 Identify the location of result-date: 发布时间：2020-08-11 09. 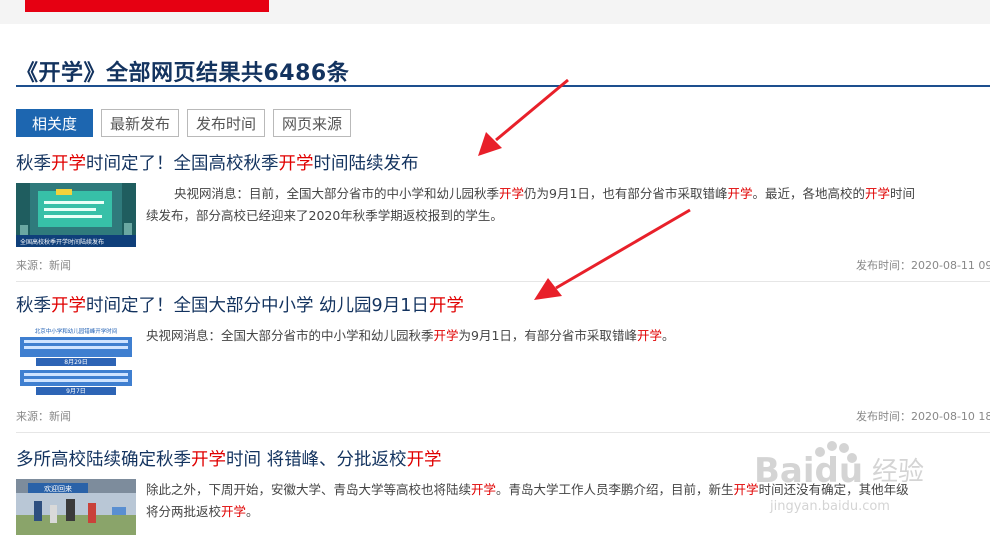
(923, 265).